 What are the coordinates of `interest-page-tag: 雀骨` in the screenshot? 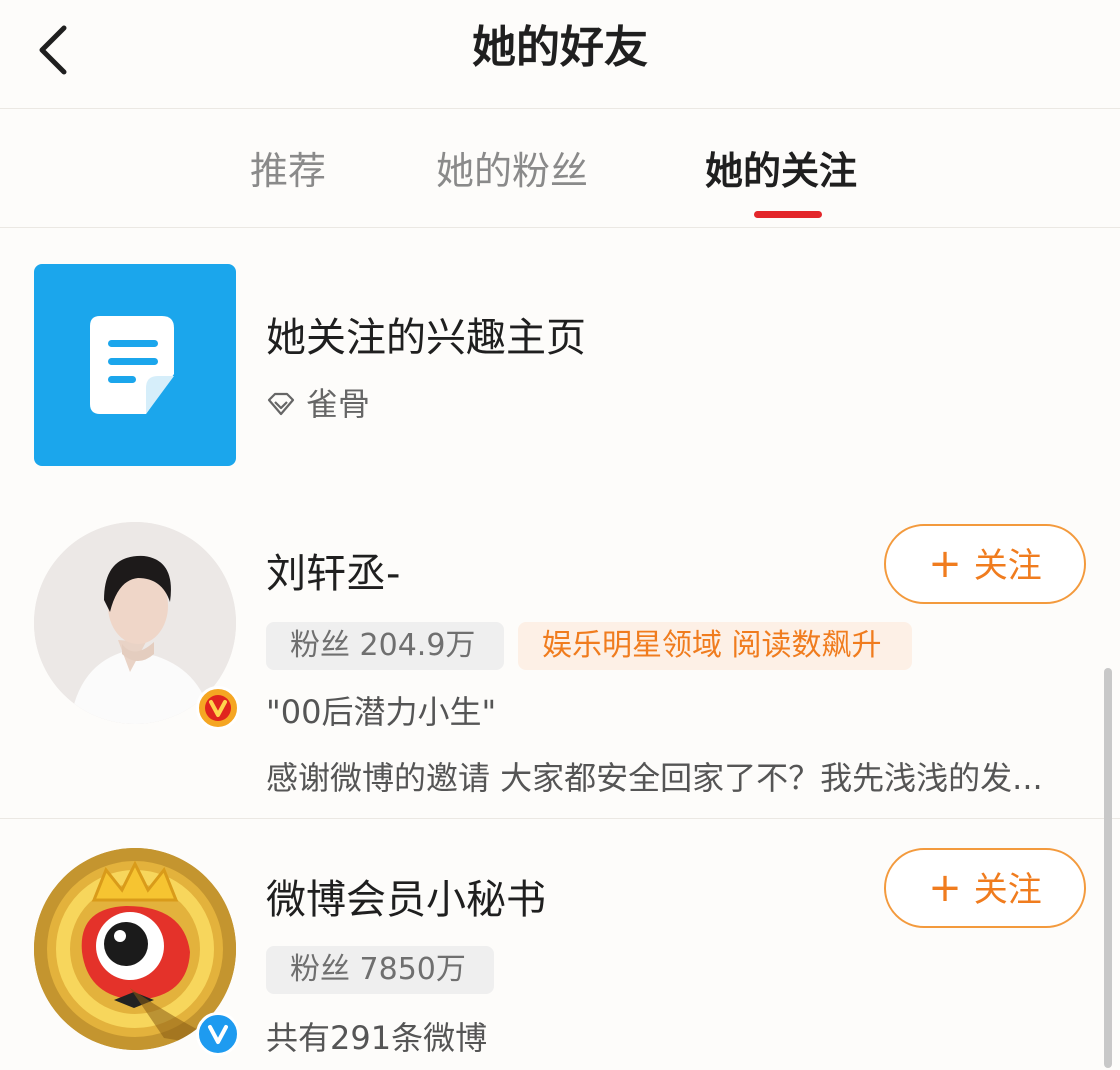 It's located at (318, 404).